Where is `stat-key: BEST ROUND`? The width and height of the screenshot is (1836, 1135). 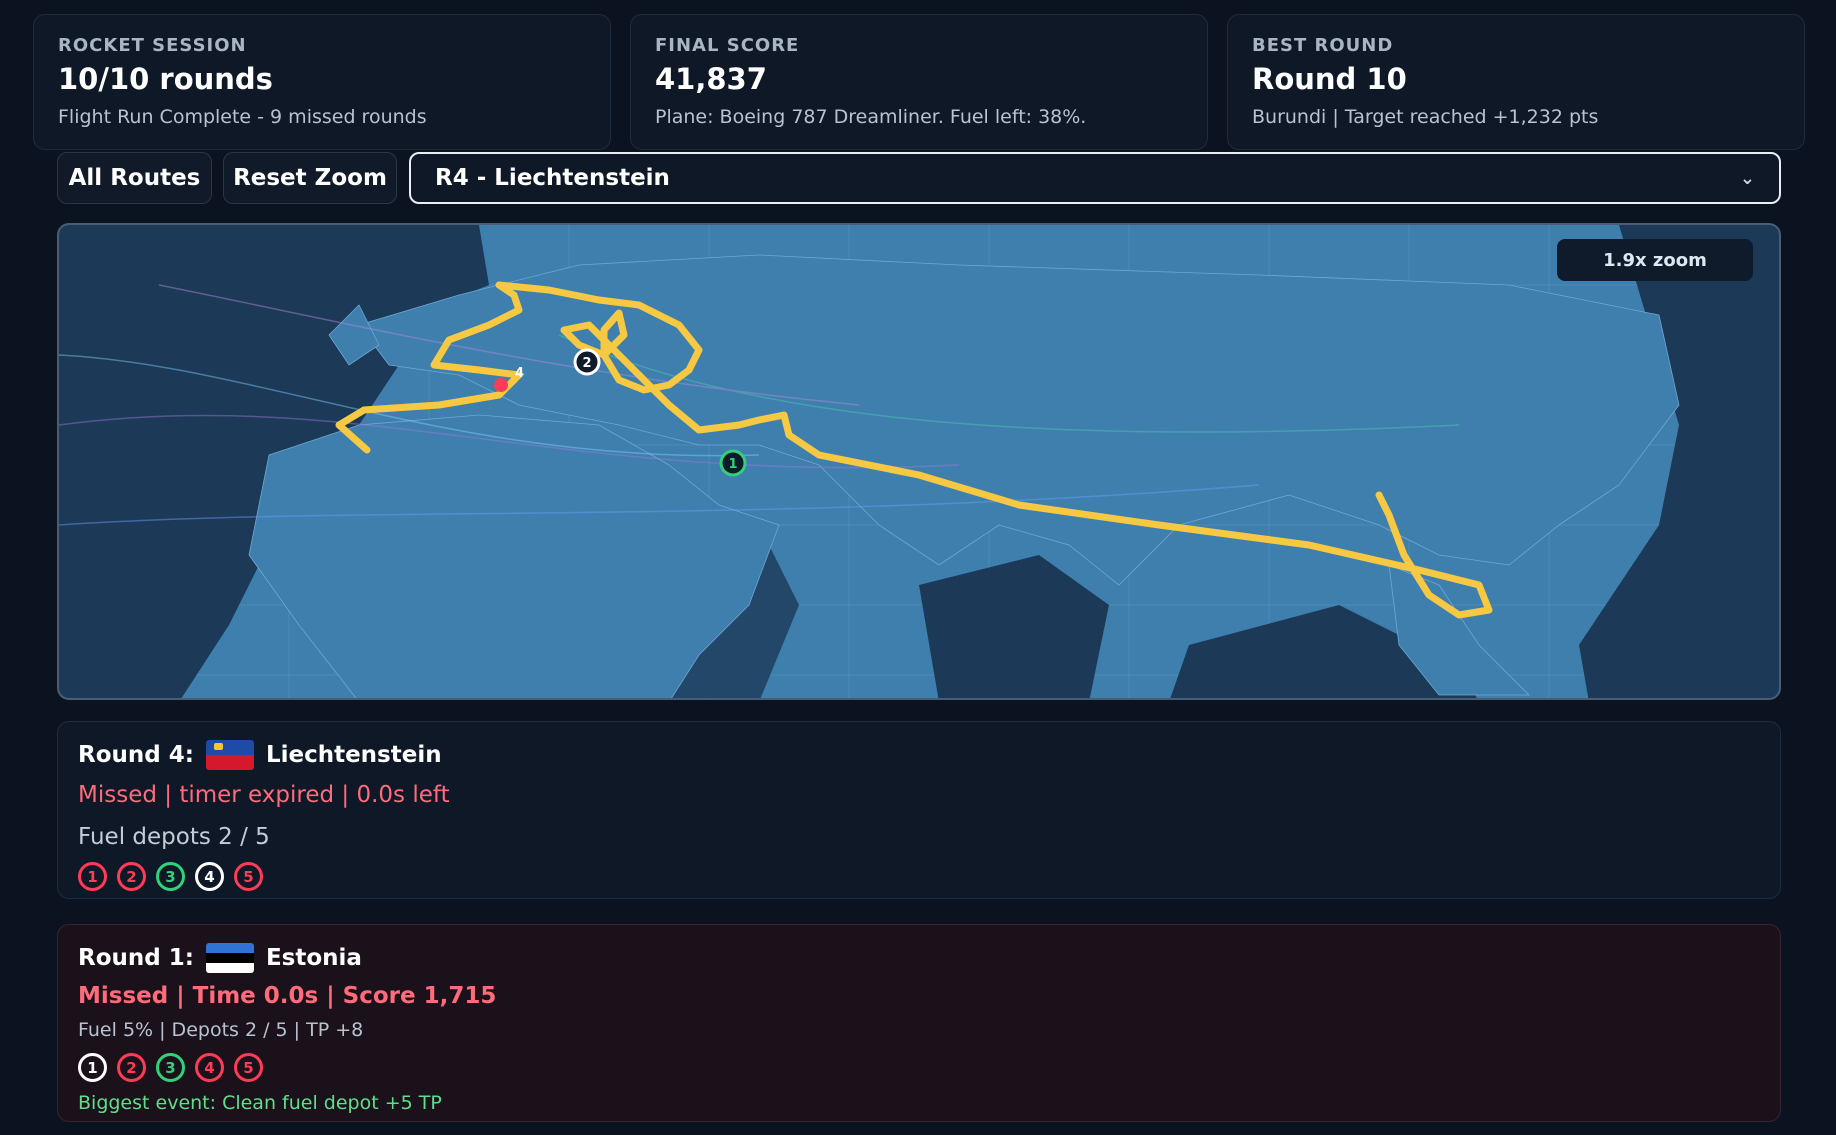
stat-key: BEST ROUND is located at coordinates (1323, 45).